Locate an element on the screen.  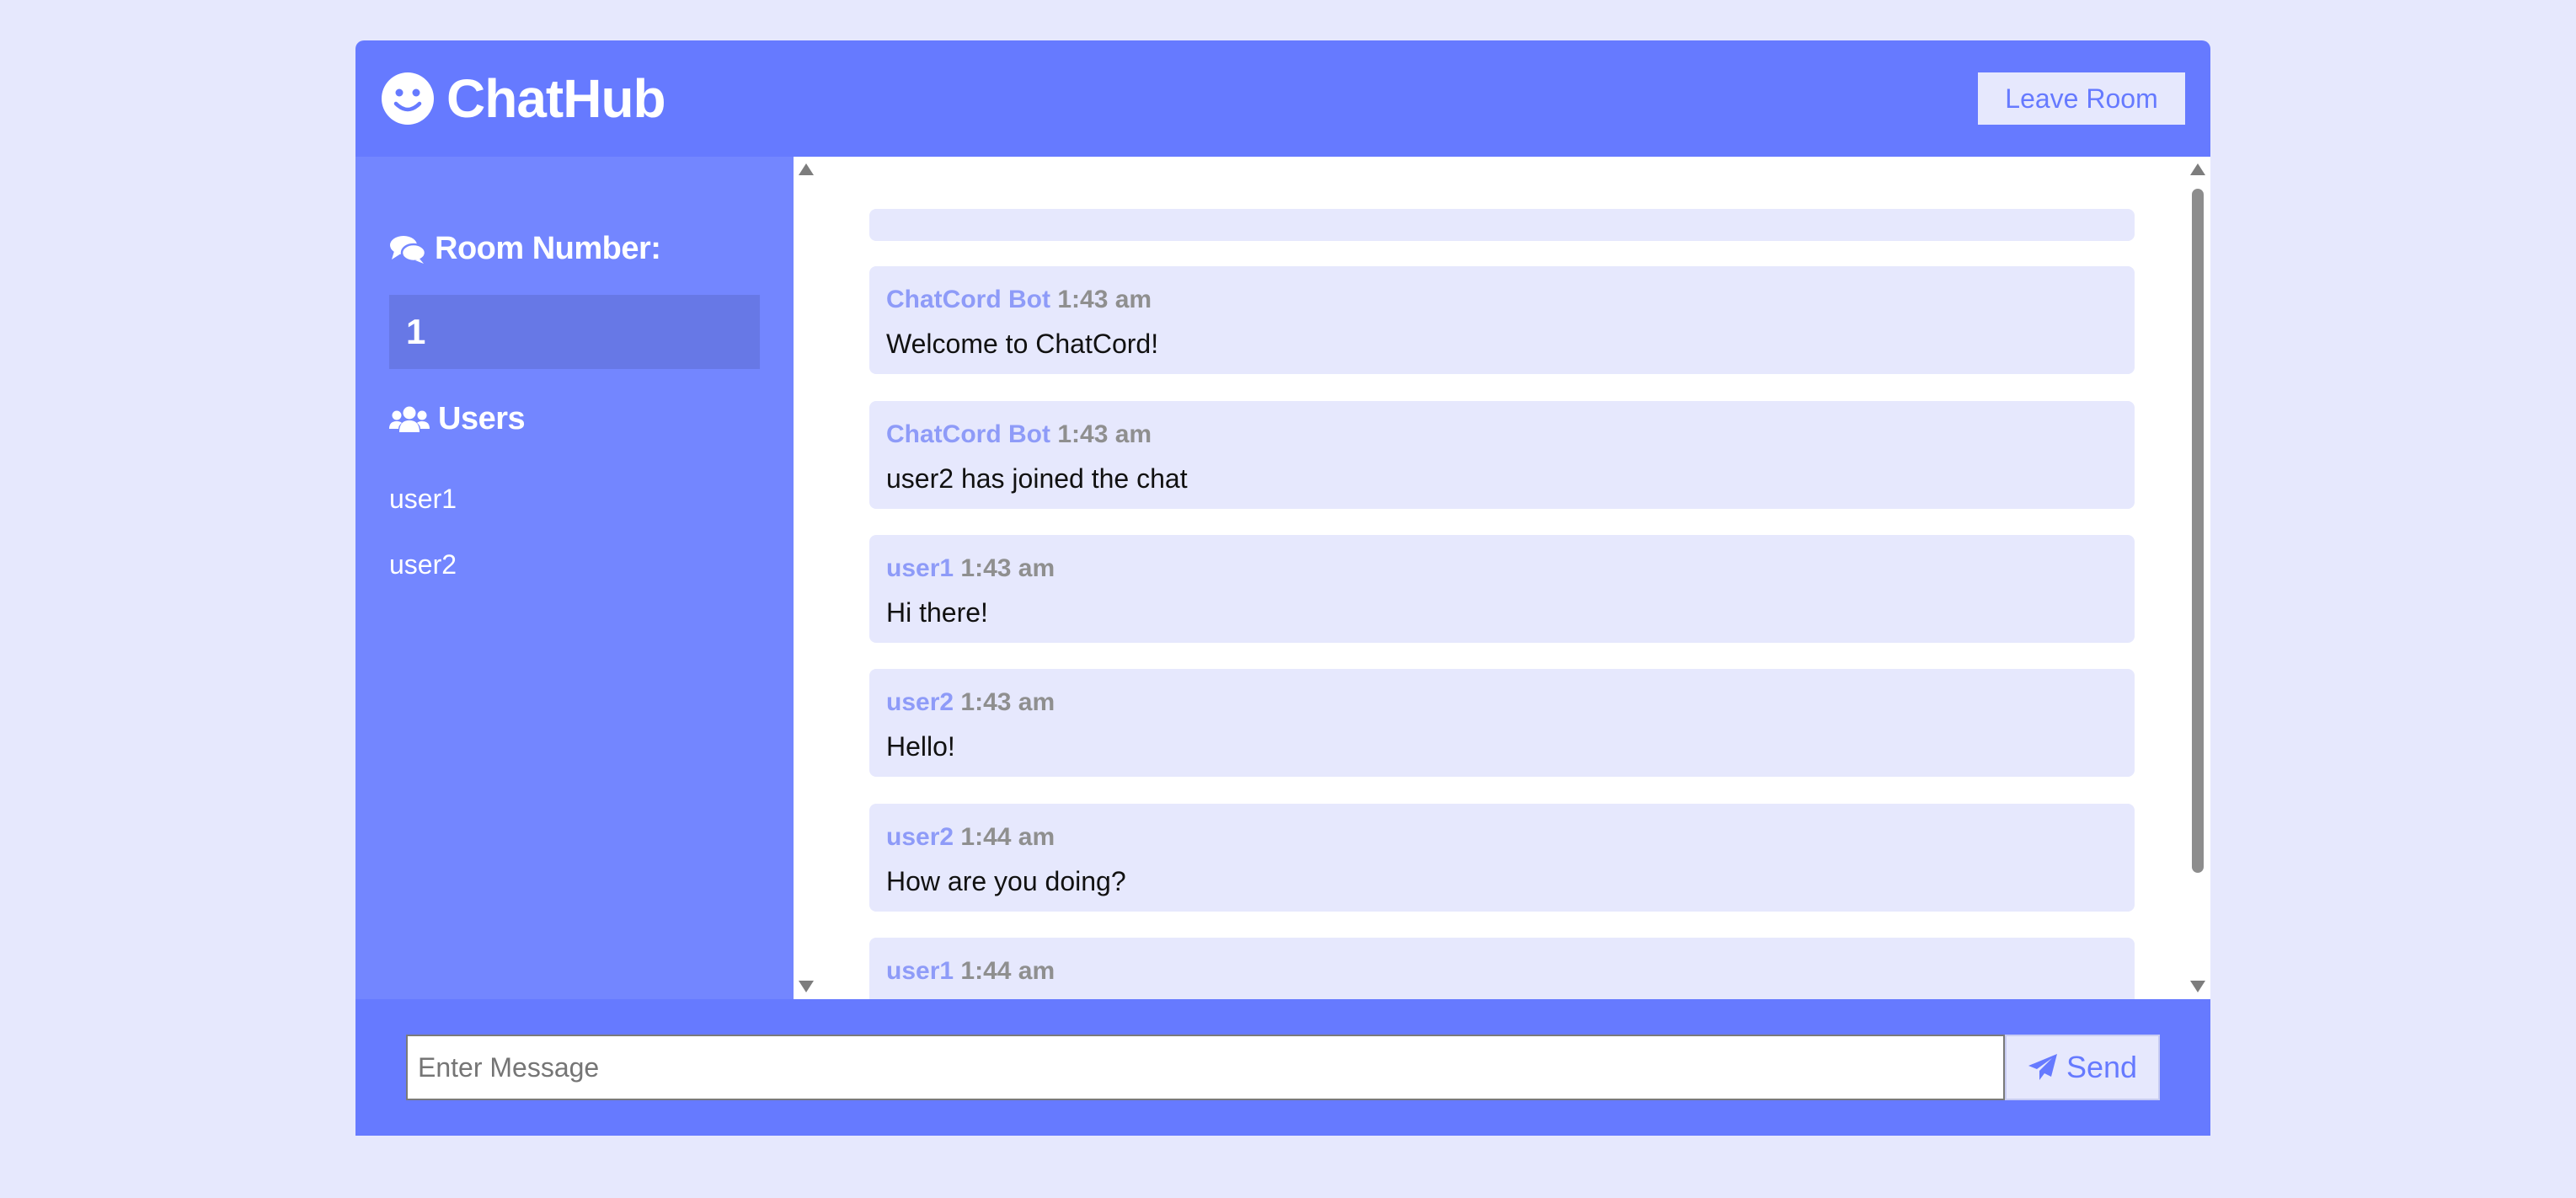
users-heading: Users is located at coordinates (457, 419).